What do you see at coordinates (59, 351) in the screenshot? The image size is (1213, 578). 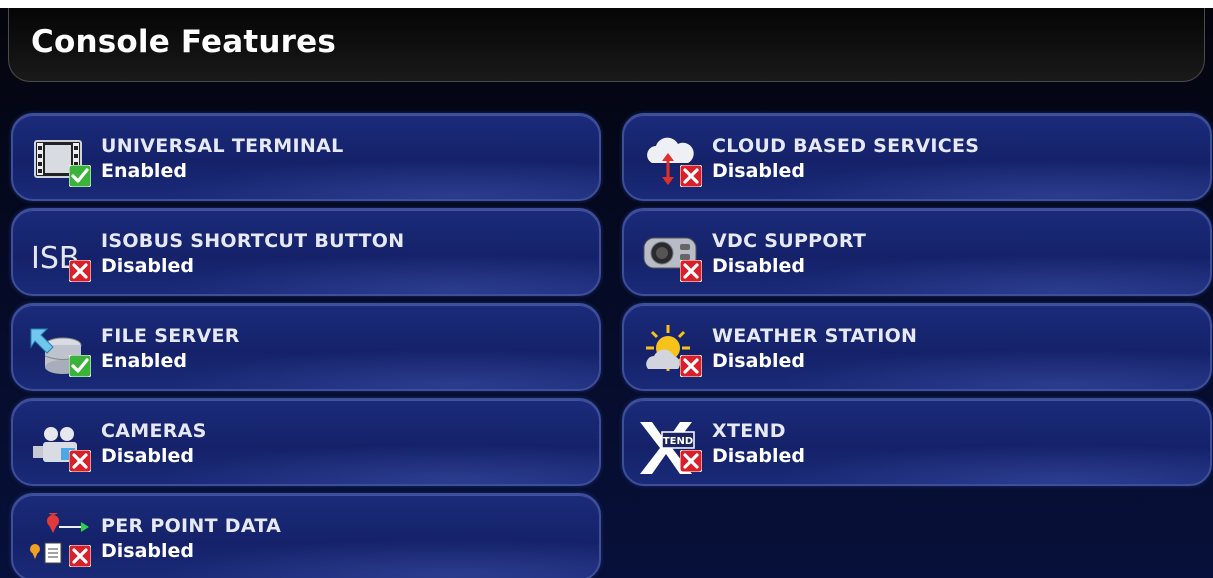 I see `file-server-icon` at bounding box center [59, 351].